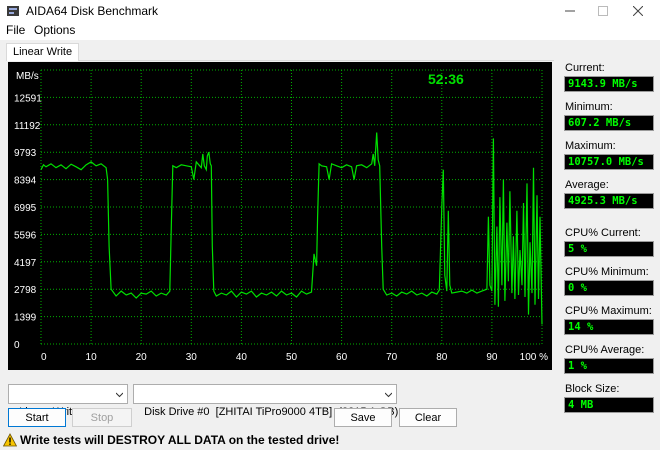  What do you see at coordinates (68, 401) in the screenshot?
I see `test-select: Linear Write` at bounding box center [68, 401].